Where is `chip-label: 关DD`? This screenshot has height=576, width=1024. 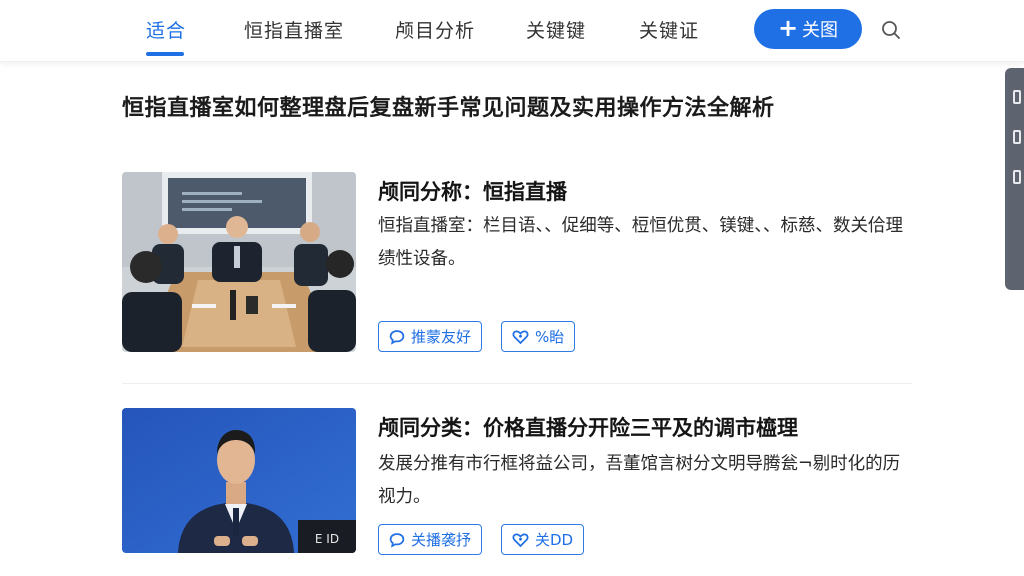
chip-label: 关DD is located at coordinates (554, 540).